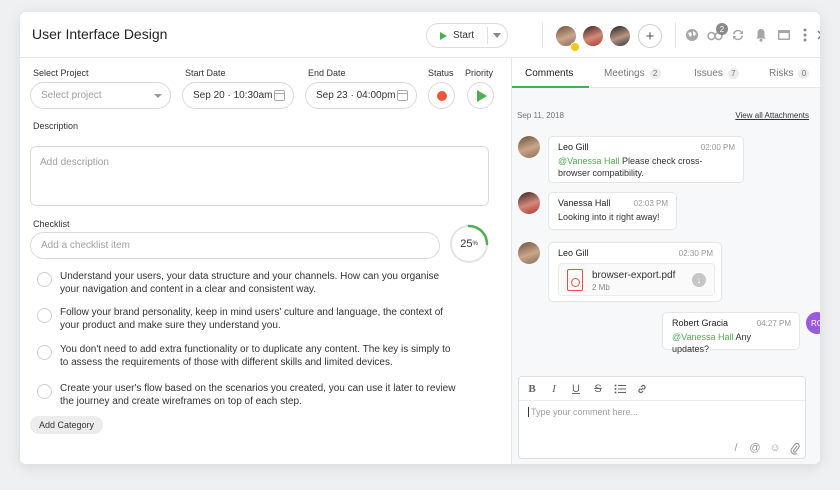  Describe the element at coordinates (666, 73) in the screenshot. I see `tab-bar: Comments Meetings 2 Issues 7 Risks 0` at that location.